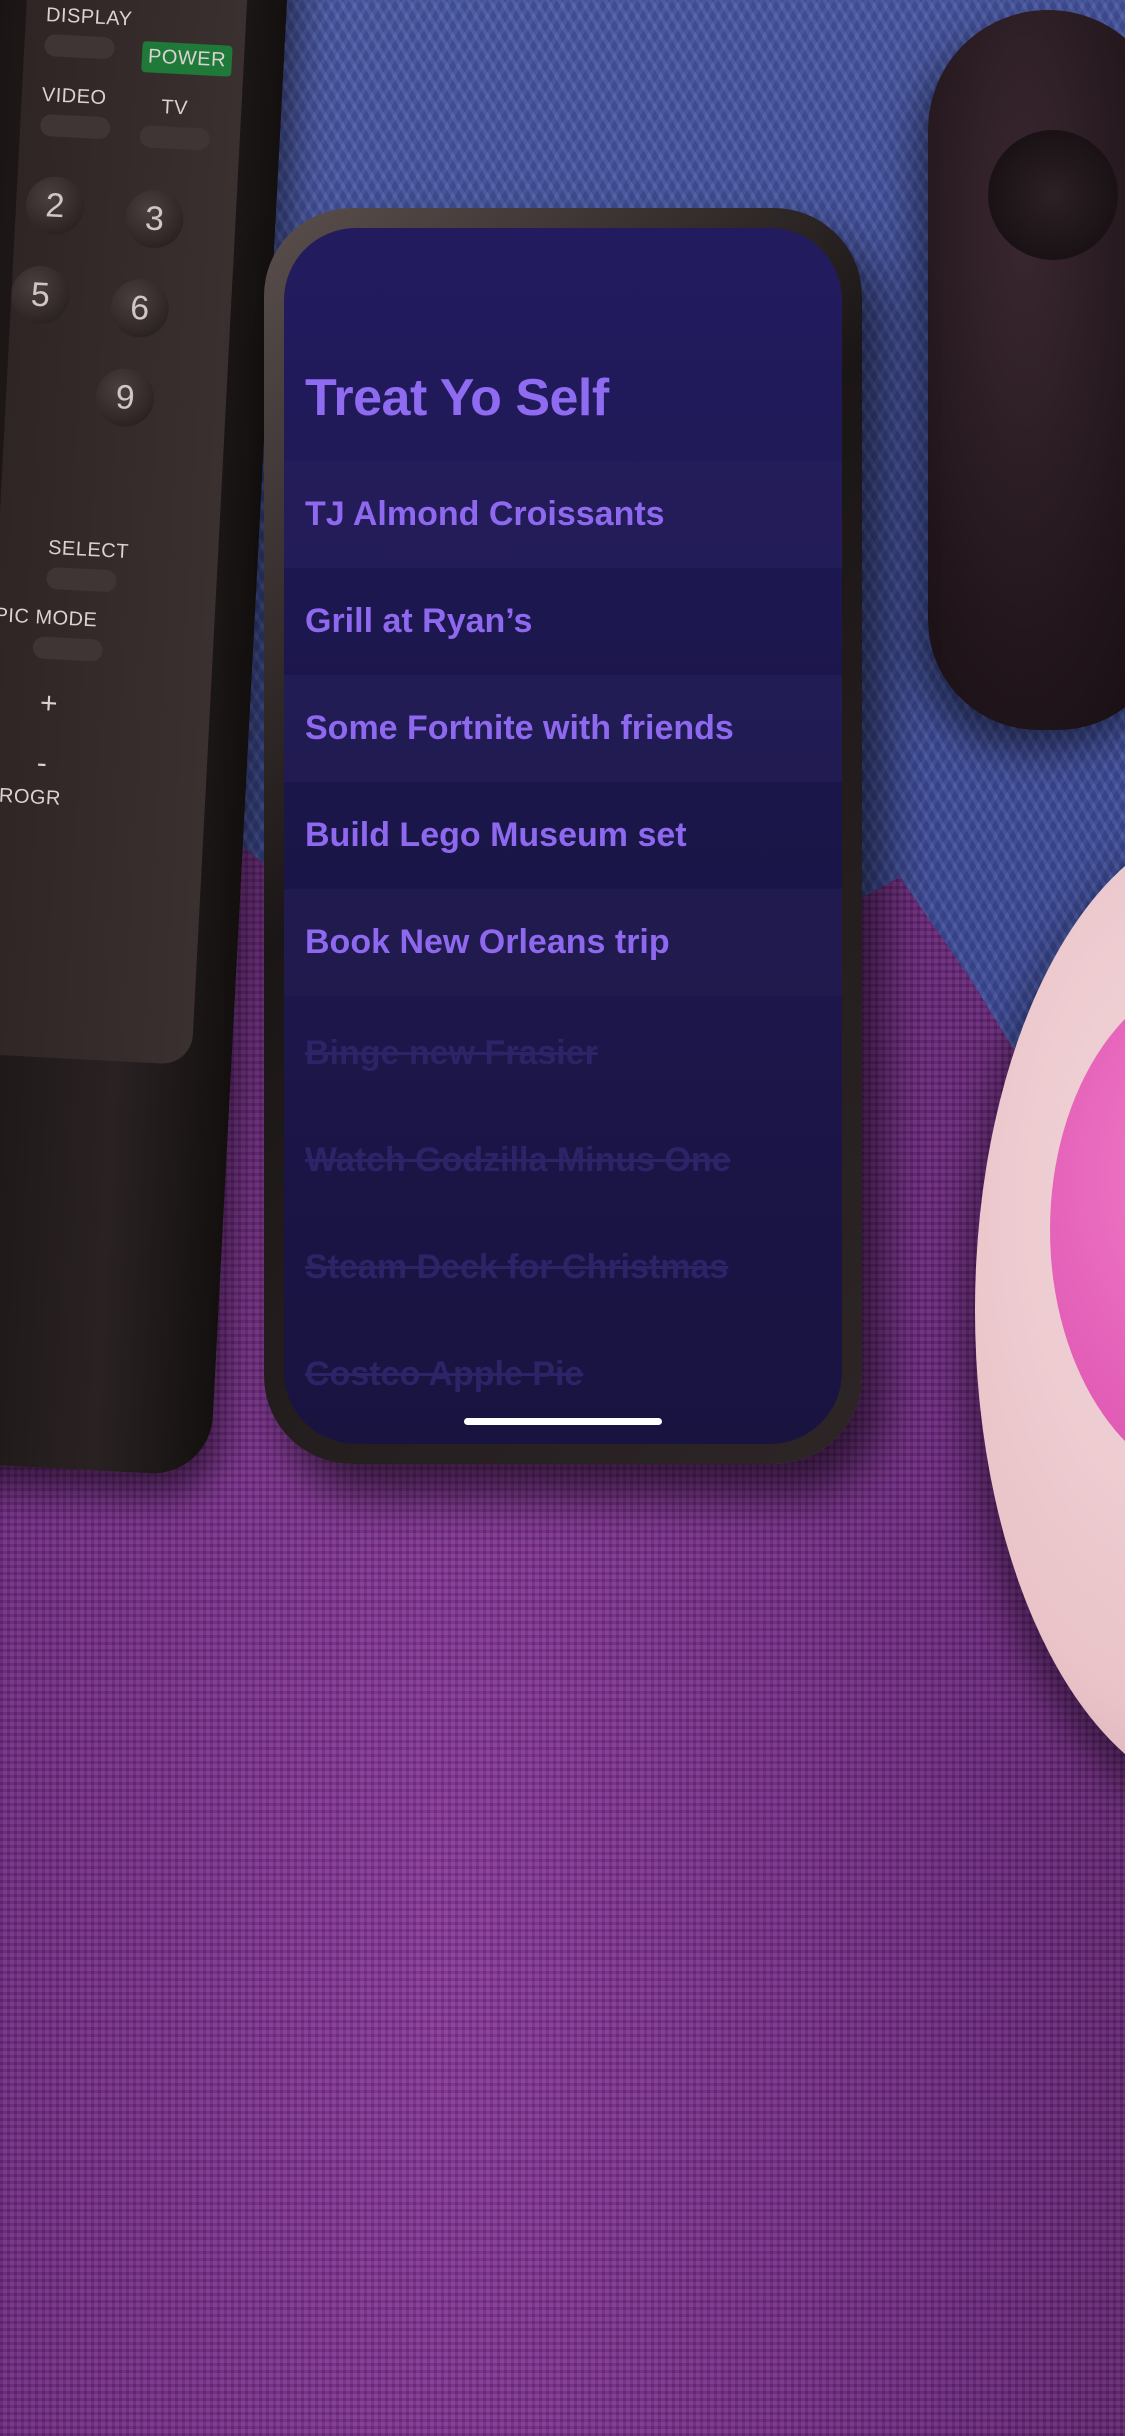 This screenshot has height=2436, width=1125. Describe the element at coordinates (82, 579) in the screenshot. I see `remote-select-button` at that location.